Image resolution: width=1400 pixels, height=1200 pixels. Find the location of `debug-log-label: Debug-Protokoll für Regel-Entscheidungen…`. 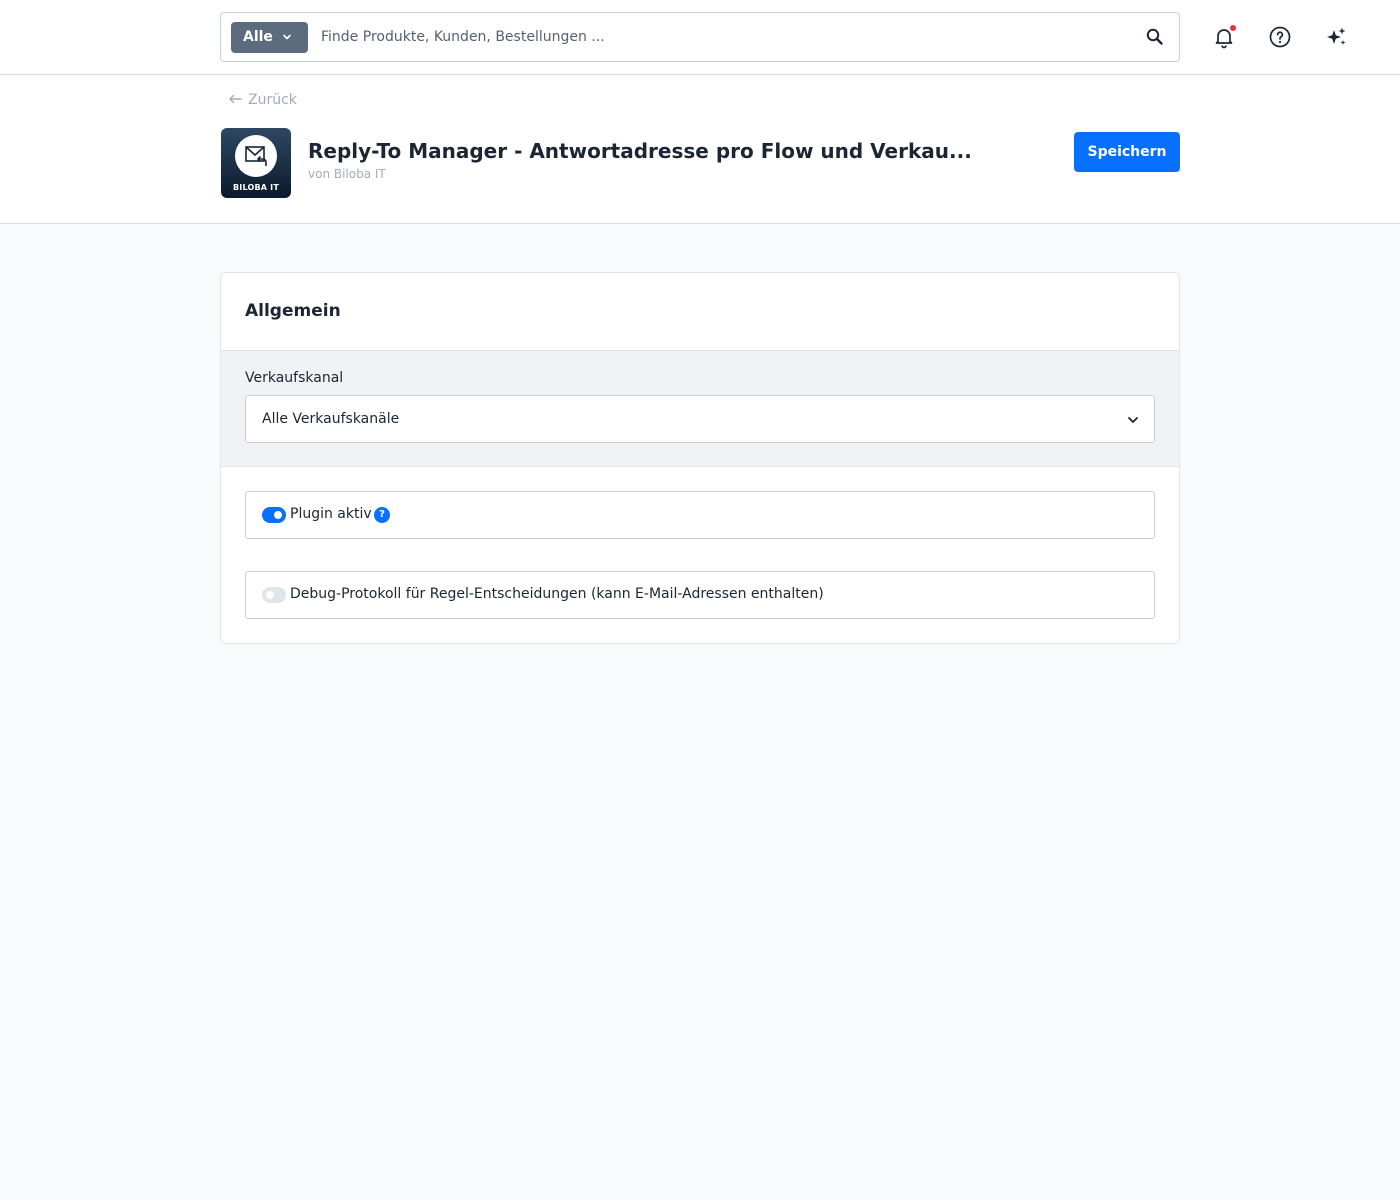

debug-log-label: Debug-Protokoll für Regel-Entscheidungen… is located at coordinates (557, 594).